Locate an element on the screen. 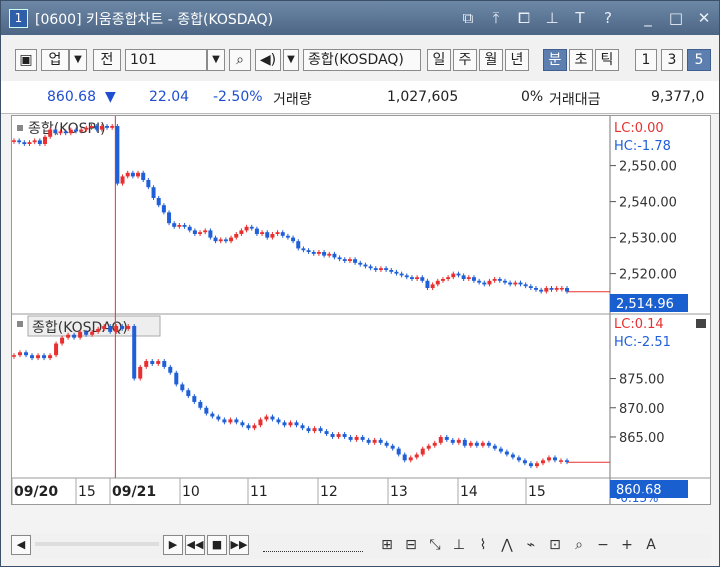 Image resolution: width=720 pixels, height=567 pixels. tab-period-week: 주 is located at coordinates (465, 60).